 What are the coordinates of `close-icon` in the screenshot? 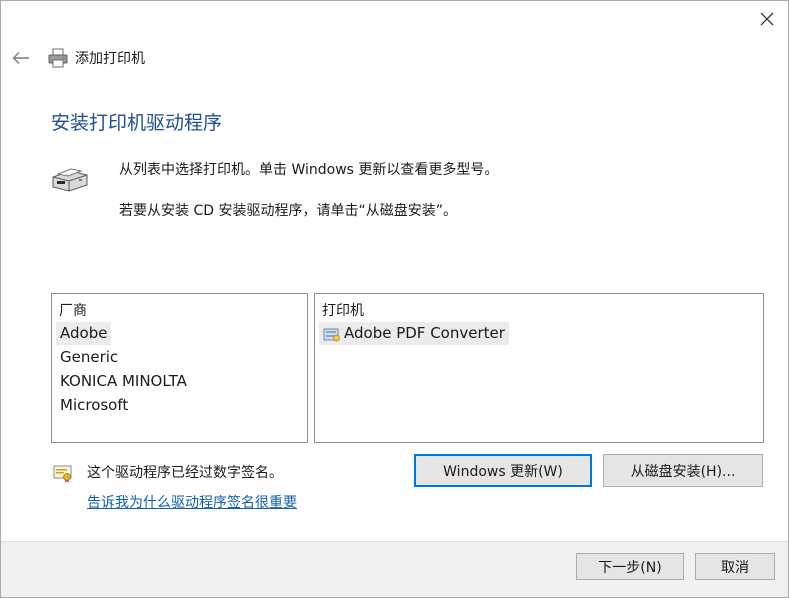 It's located at (767, 19).